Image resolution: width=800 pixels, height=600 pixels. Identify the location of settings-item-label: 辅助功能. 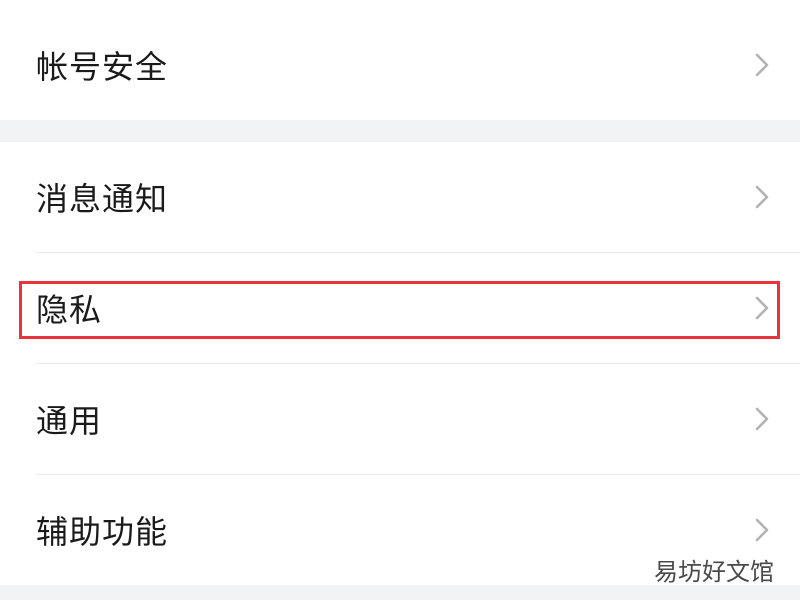
(102, 532).